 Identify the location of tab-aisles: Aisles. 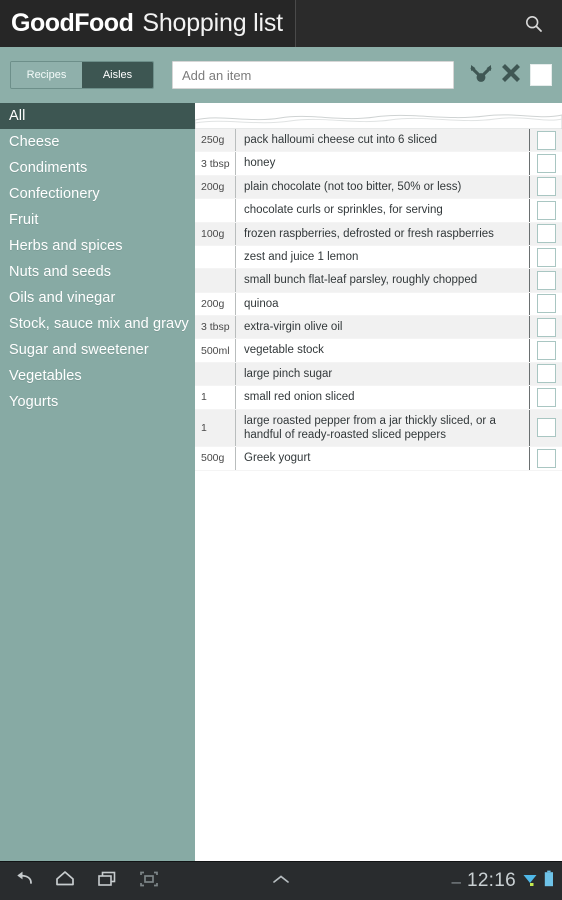
(117, 75).